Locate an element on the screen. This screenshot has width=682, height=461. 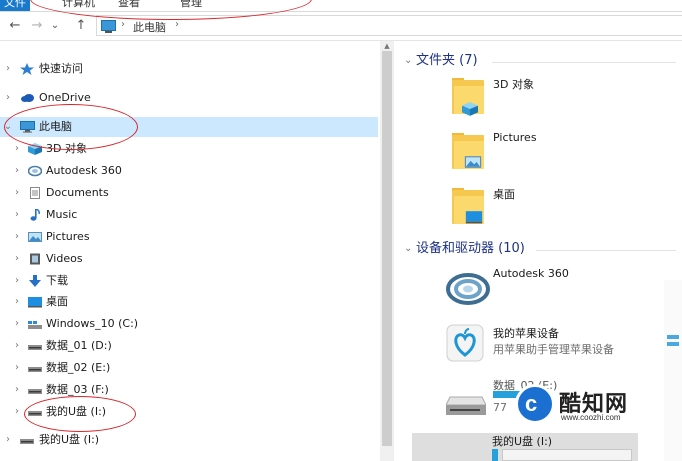
nav-item-onedrive: › OneDrive is located at coordinates (189, 98).